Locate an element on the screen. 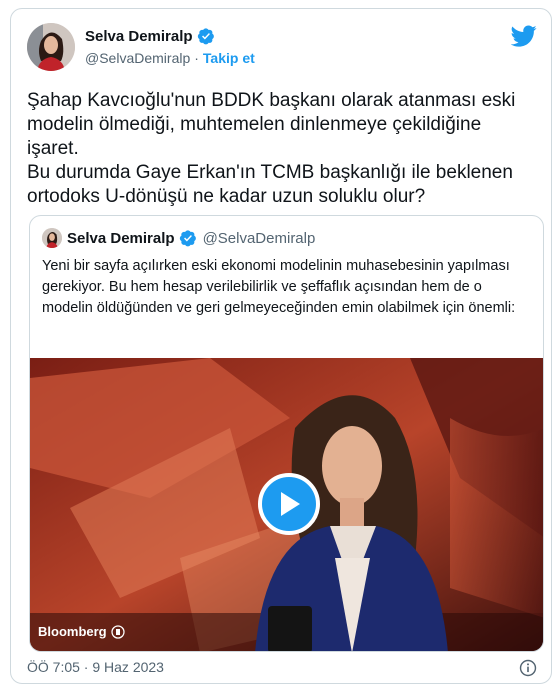 The width and height of the screenshot is (559, 688). quoted-avatar is located at coordinates (52, 238).